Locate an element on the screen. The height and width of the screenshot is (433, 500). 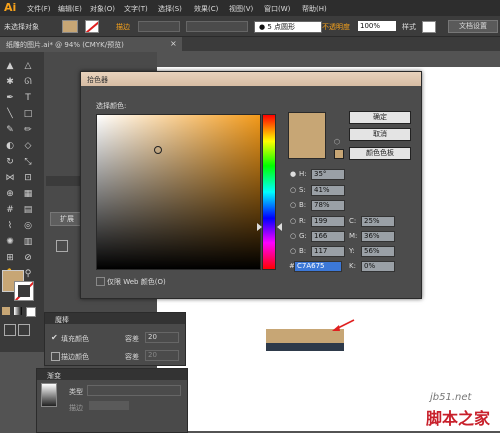
gradient-mode-icon is located at coordinates (18, 311).